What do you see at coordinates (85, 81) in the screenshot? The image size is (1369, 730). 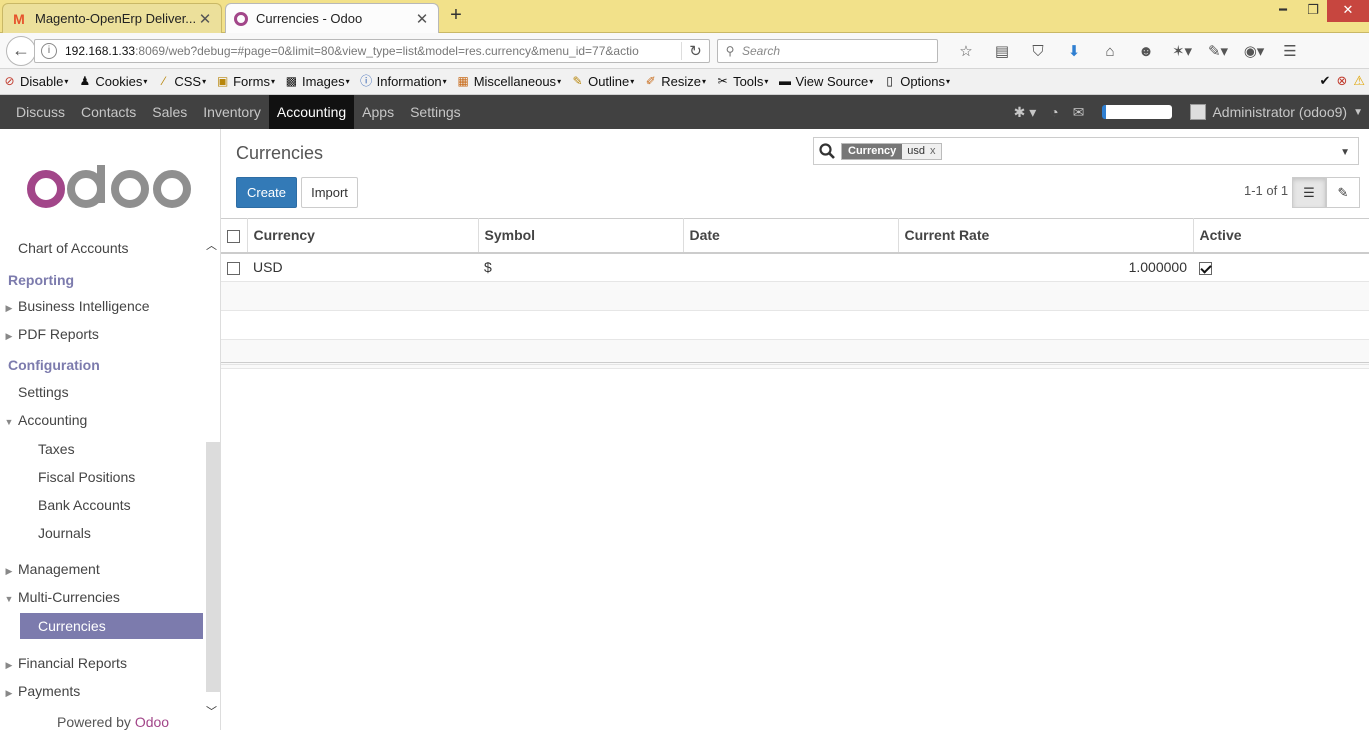 I see `person-icon: ♟` at bounding box center [85, 81].